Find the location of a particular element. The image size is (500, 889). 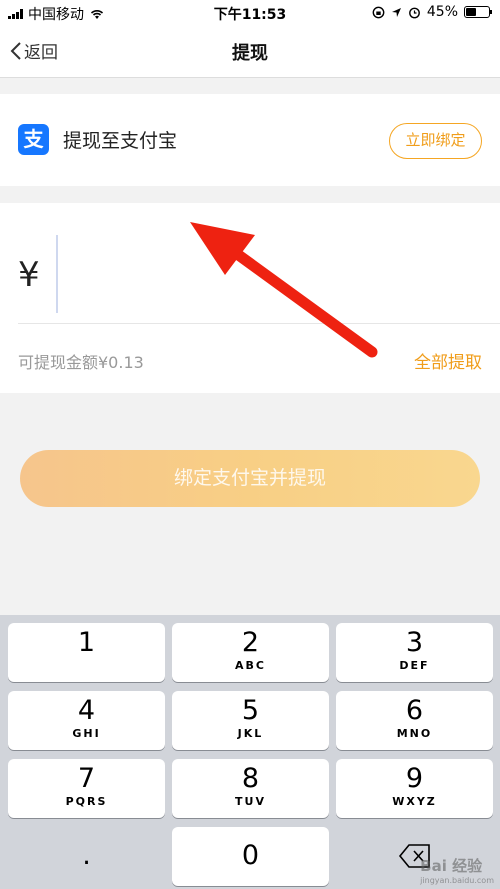

key-4: 4 GHI is located at coordinates (86, 720).